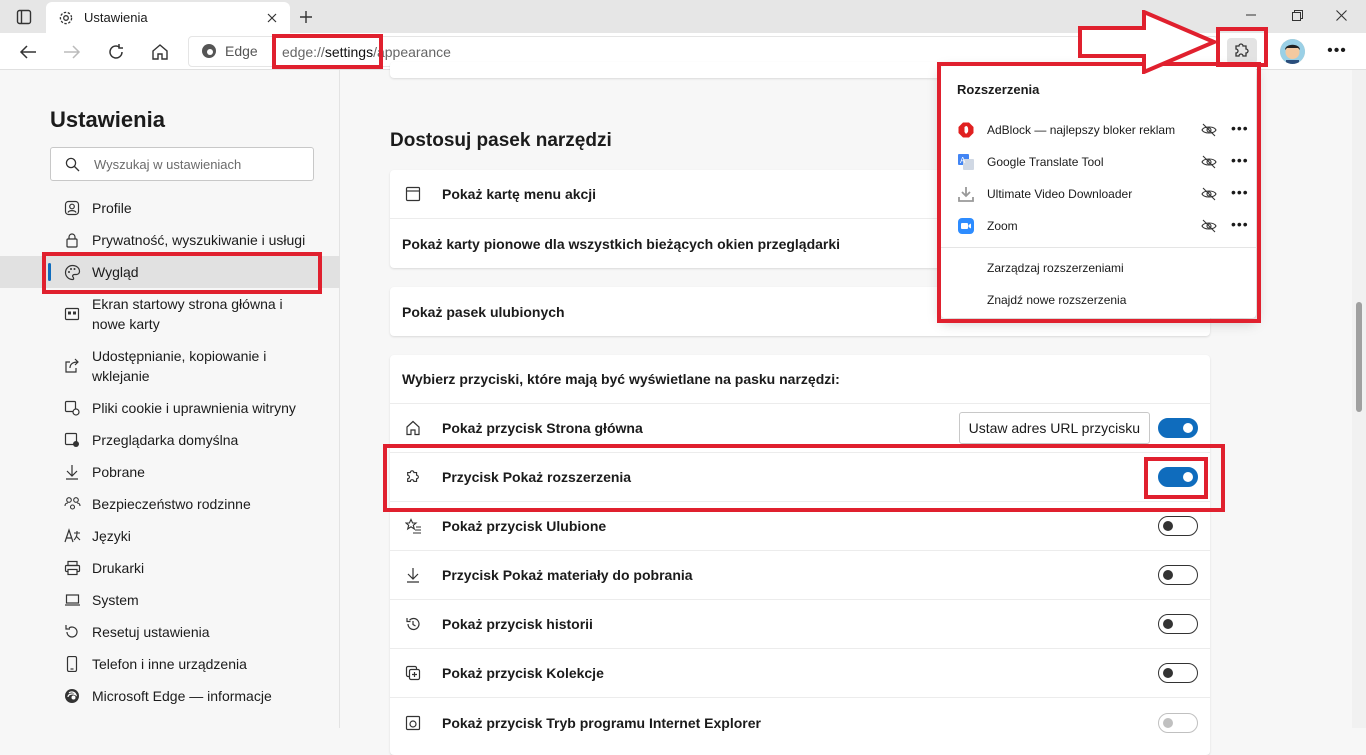  Describe the element at coordinates (1148, 42) in the screenshot. I see `arrow-annotation-icon` at that location.